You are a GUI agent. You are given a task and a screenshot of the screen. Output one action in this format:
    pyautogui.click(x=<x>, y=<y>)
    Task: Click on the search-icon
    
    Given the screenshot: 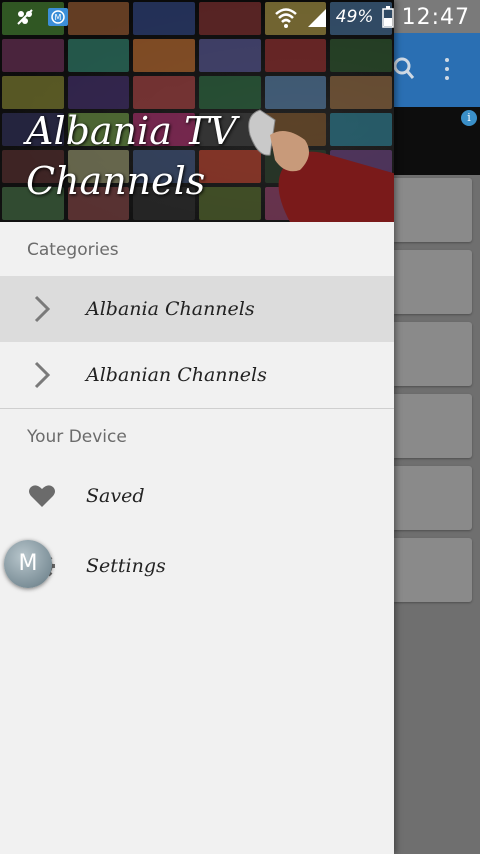 What is the action you would take?
    pyautogui.click(x=404, y=68)
    